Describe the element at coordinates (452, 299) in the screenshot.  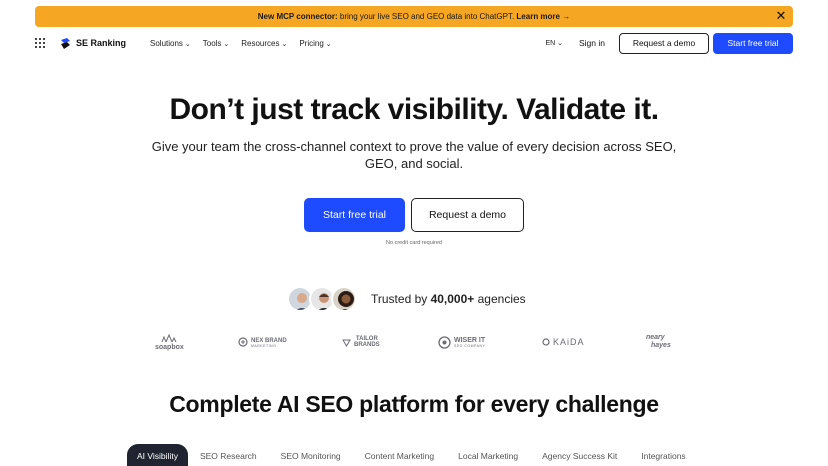
I see `trusted-count: 40,000+` at that location.